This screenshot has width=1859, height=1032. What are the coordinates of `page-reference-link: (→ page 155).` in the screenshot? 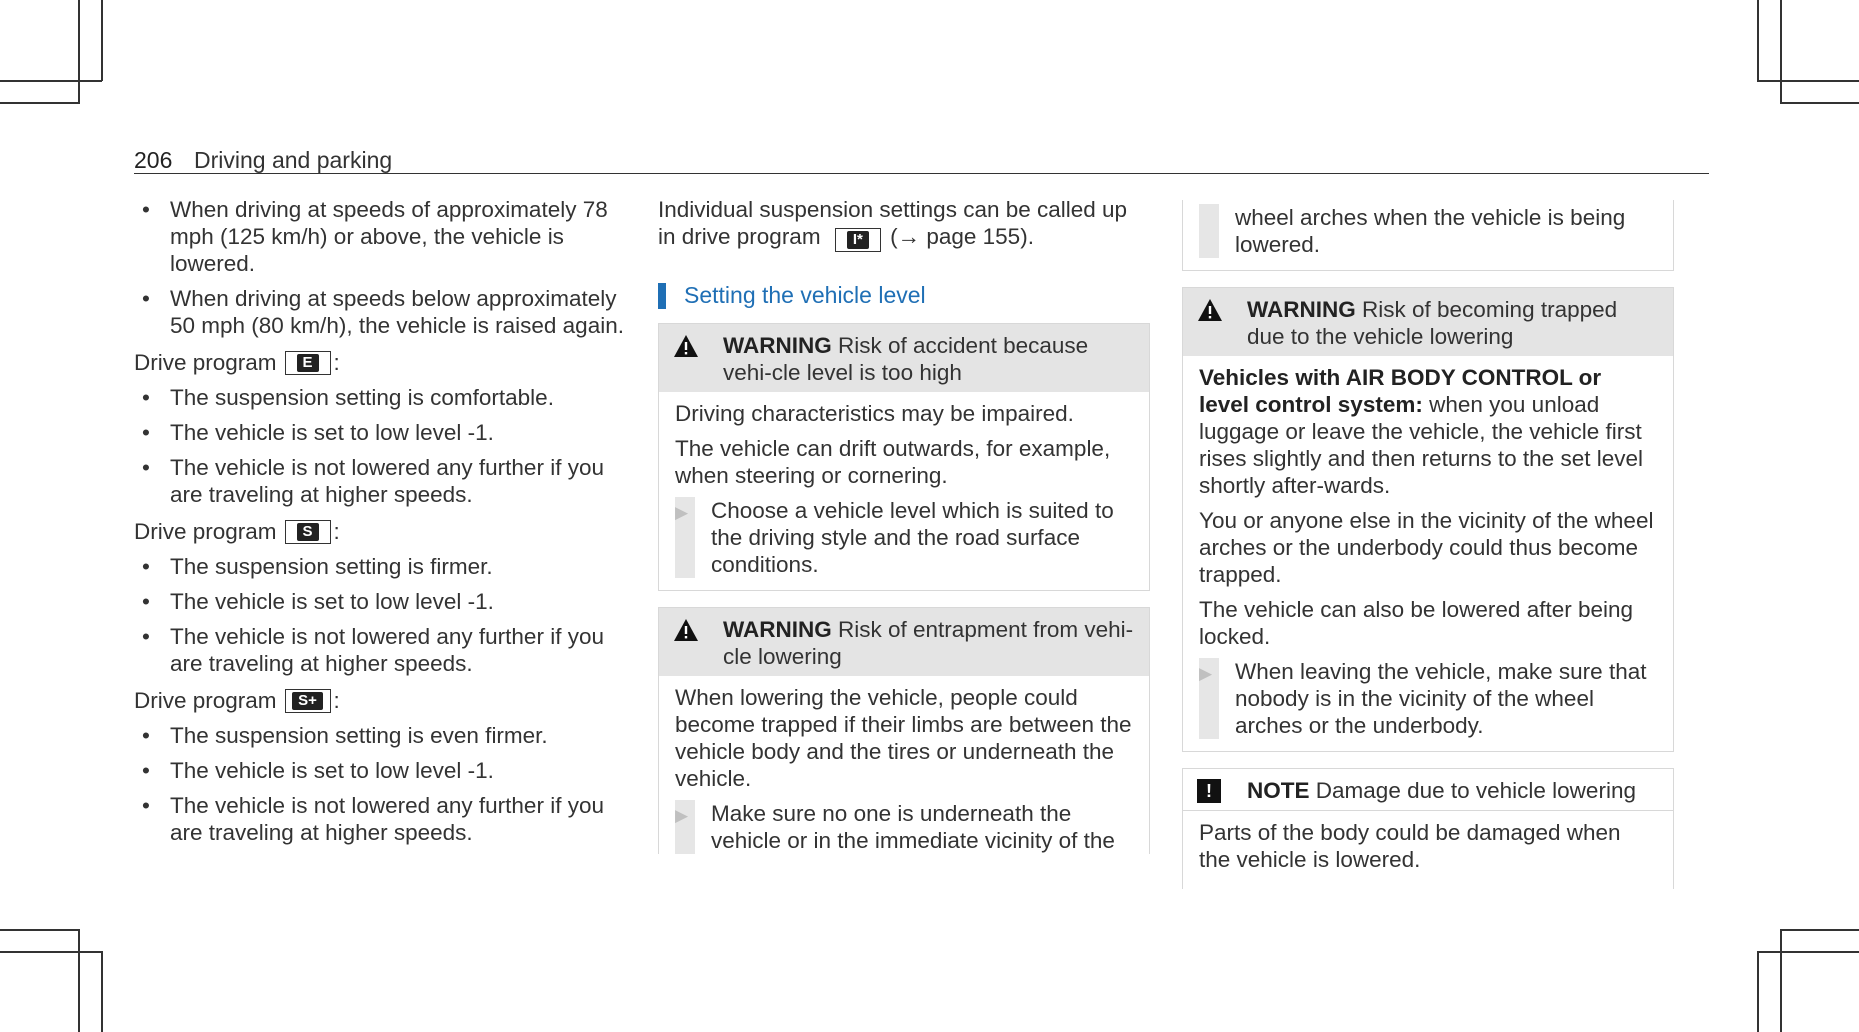 It's located at (962, 236).